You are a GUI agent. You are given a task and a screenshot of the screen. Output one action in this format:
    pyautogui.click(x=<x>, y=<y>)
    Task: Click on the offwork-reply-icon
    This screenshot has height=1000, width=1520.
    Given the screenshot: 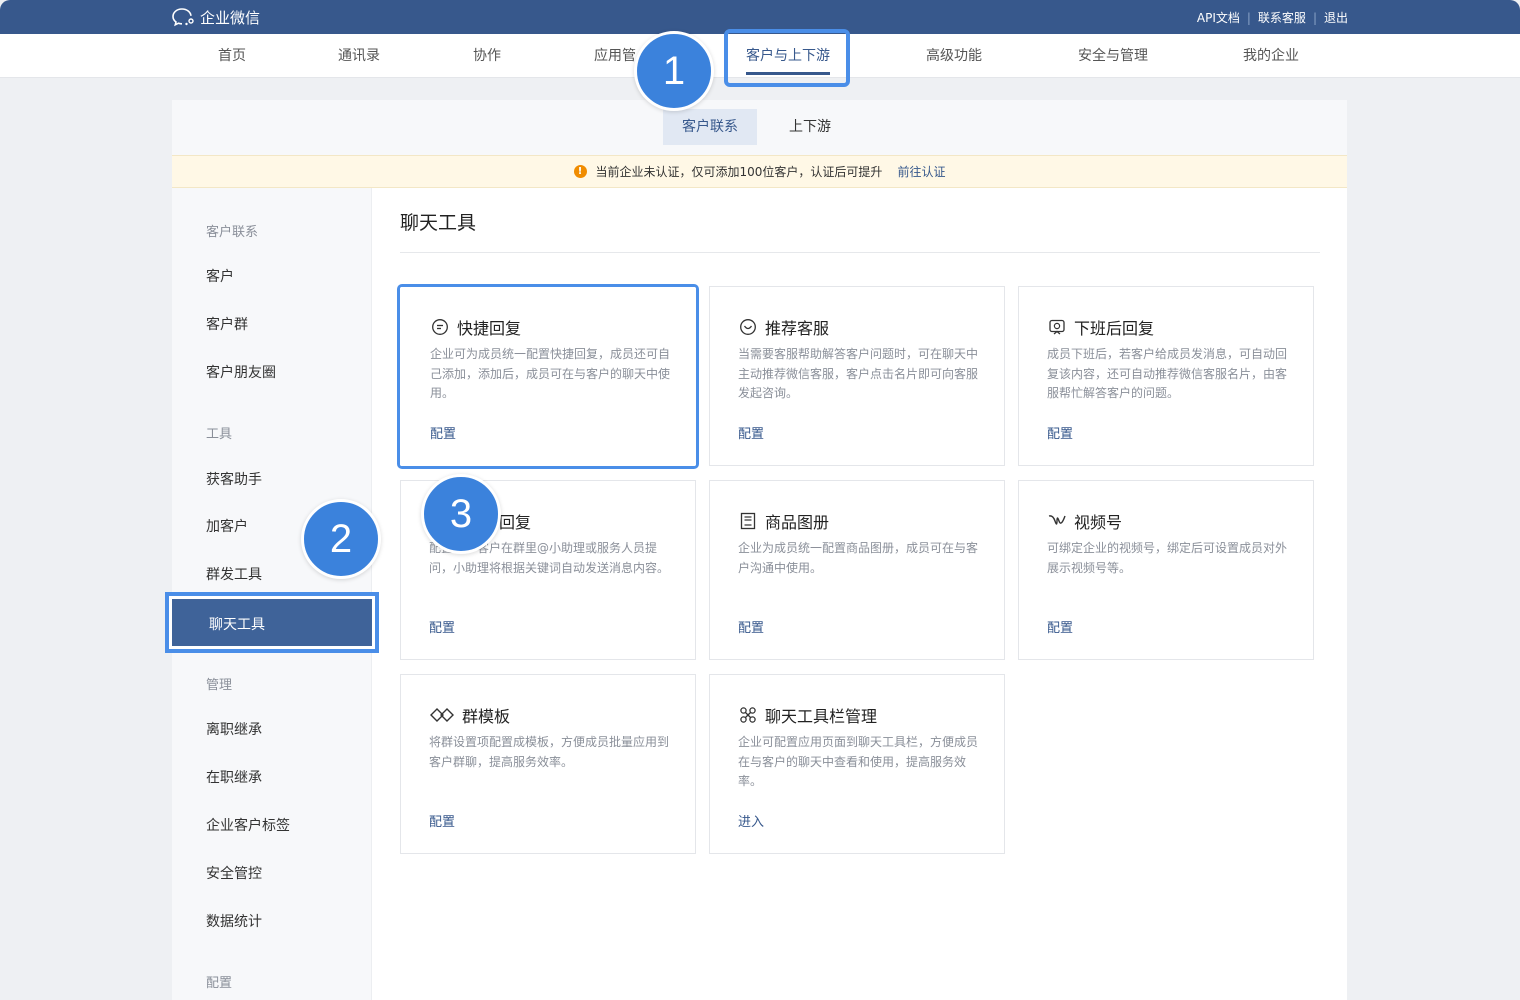 What is the action you would take?
    pyautogui.click(x=1057, y=327)
    